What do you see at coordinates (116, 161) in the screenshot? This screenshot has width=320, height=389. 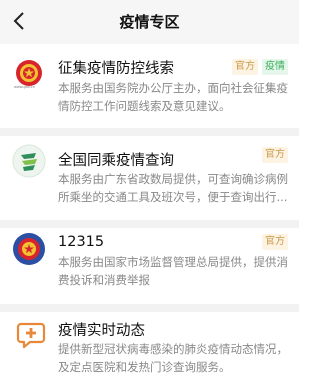 I see `service-name: 全国同乘疫情查询` at bounding box center [116, 161].